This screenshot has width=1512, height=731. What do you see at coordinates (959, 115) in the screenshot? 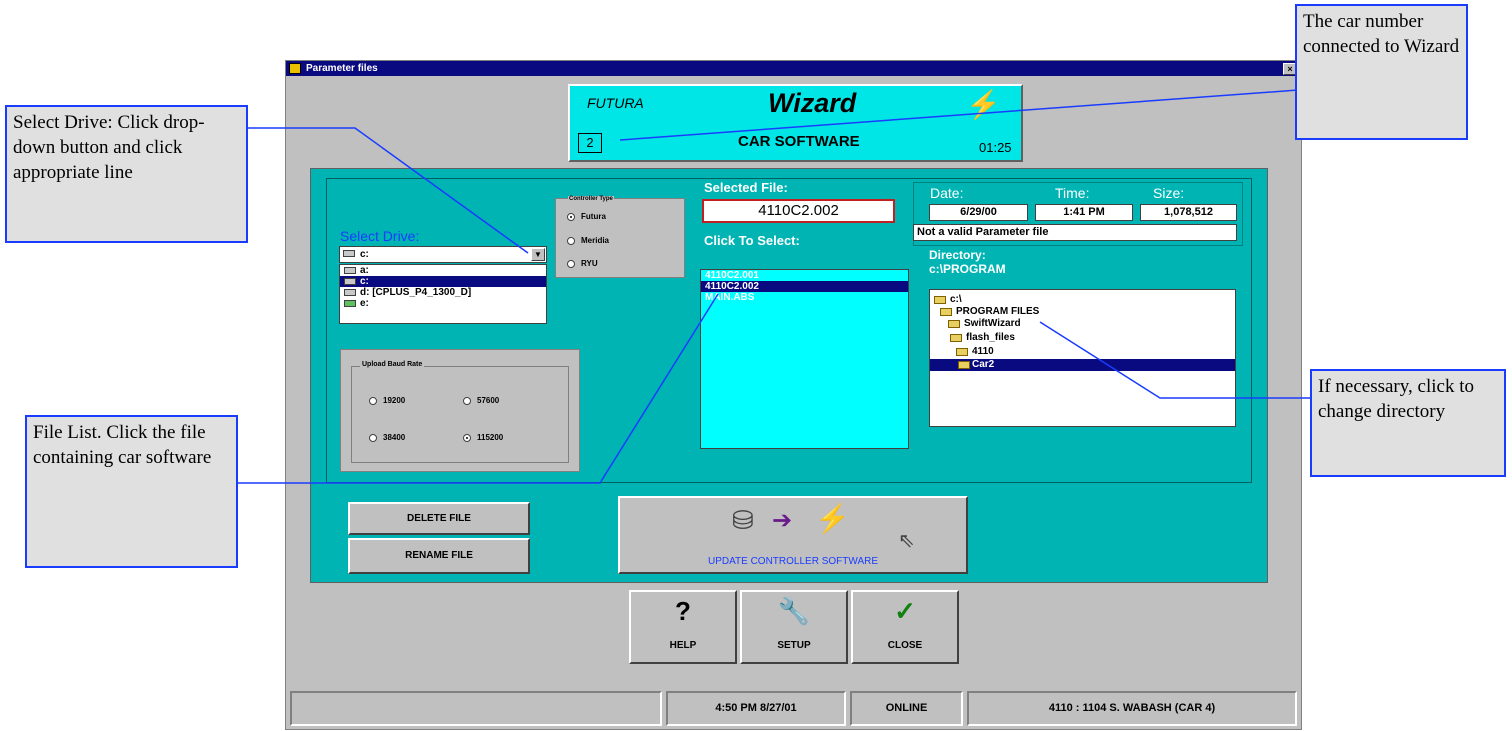
I see `callout-line-car` at bounding box center [959, 115].